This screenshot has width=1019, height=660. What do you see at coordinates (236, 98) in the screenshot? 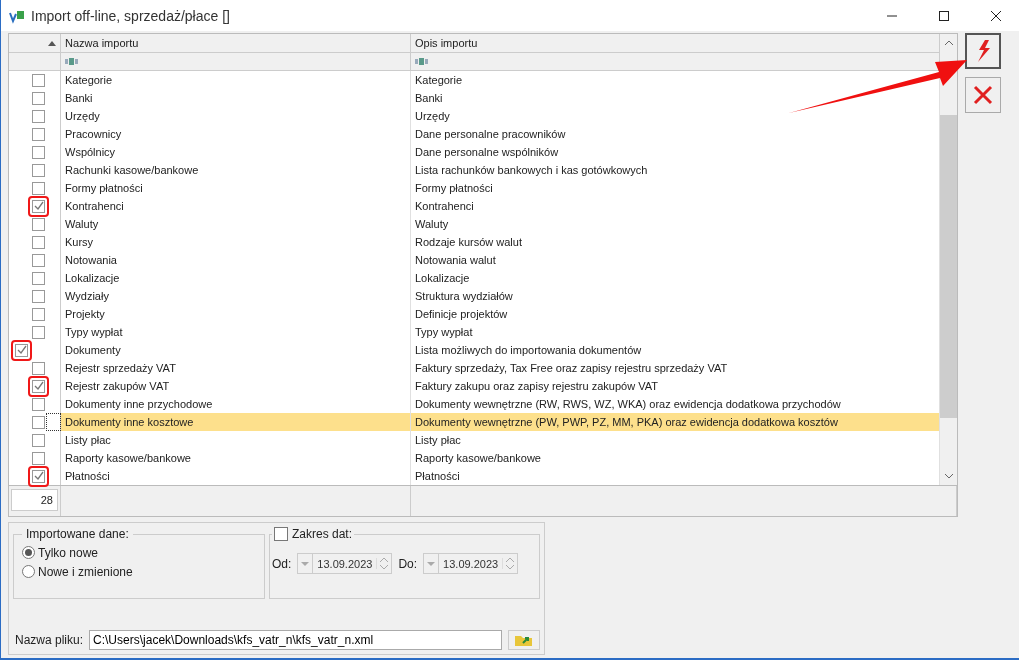
I see `table-cell: Banki` at bounding box center [236, 98].